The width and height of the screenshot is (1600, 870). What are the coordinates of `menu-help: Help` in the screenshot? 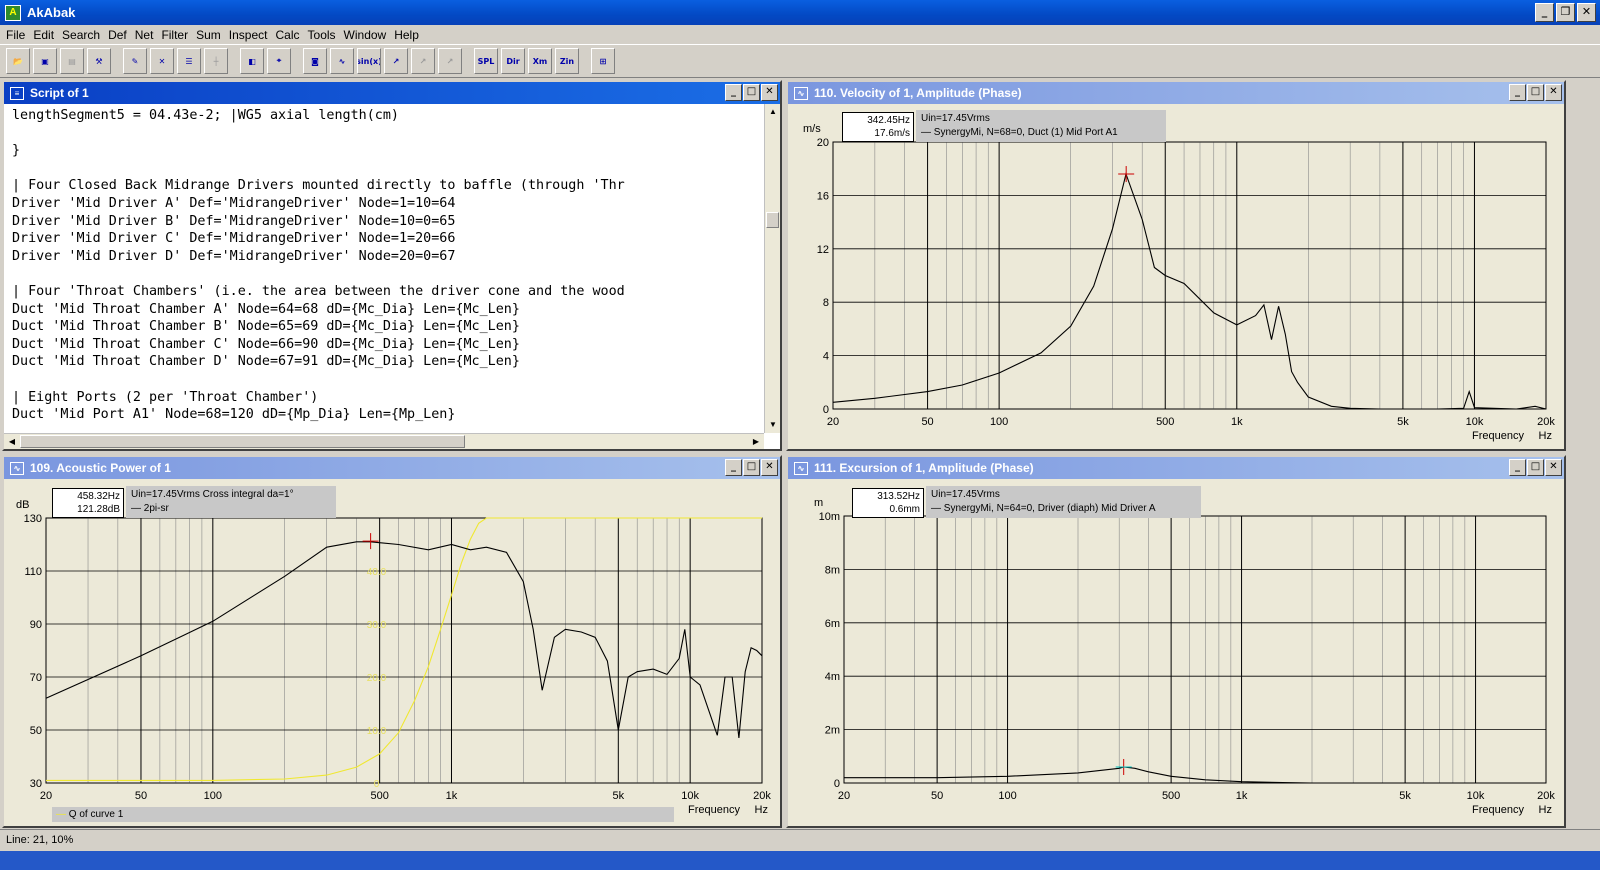 It's located at (408, 35).